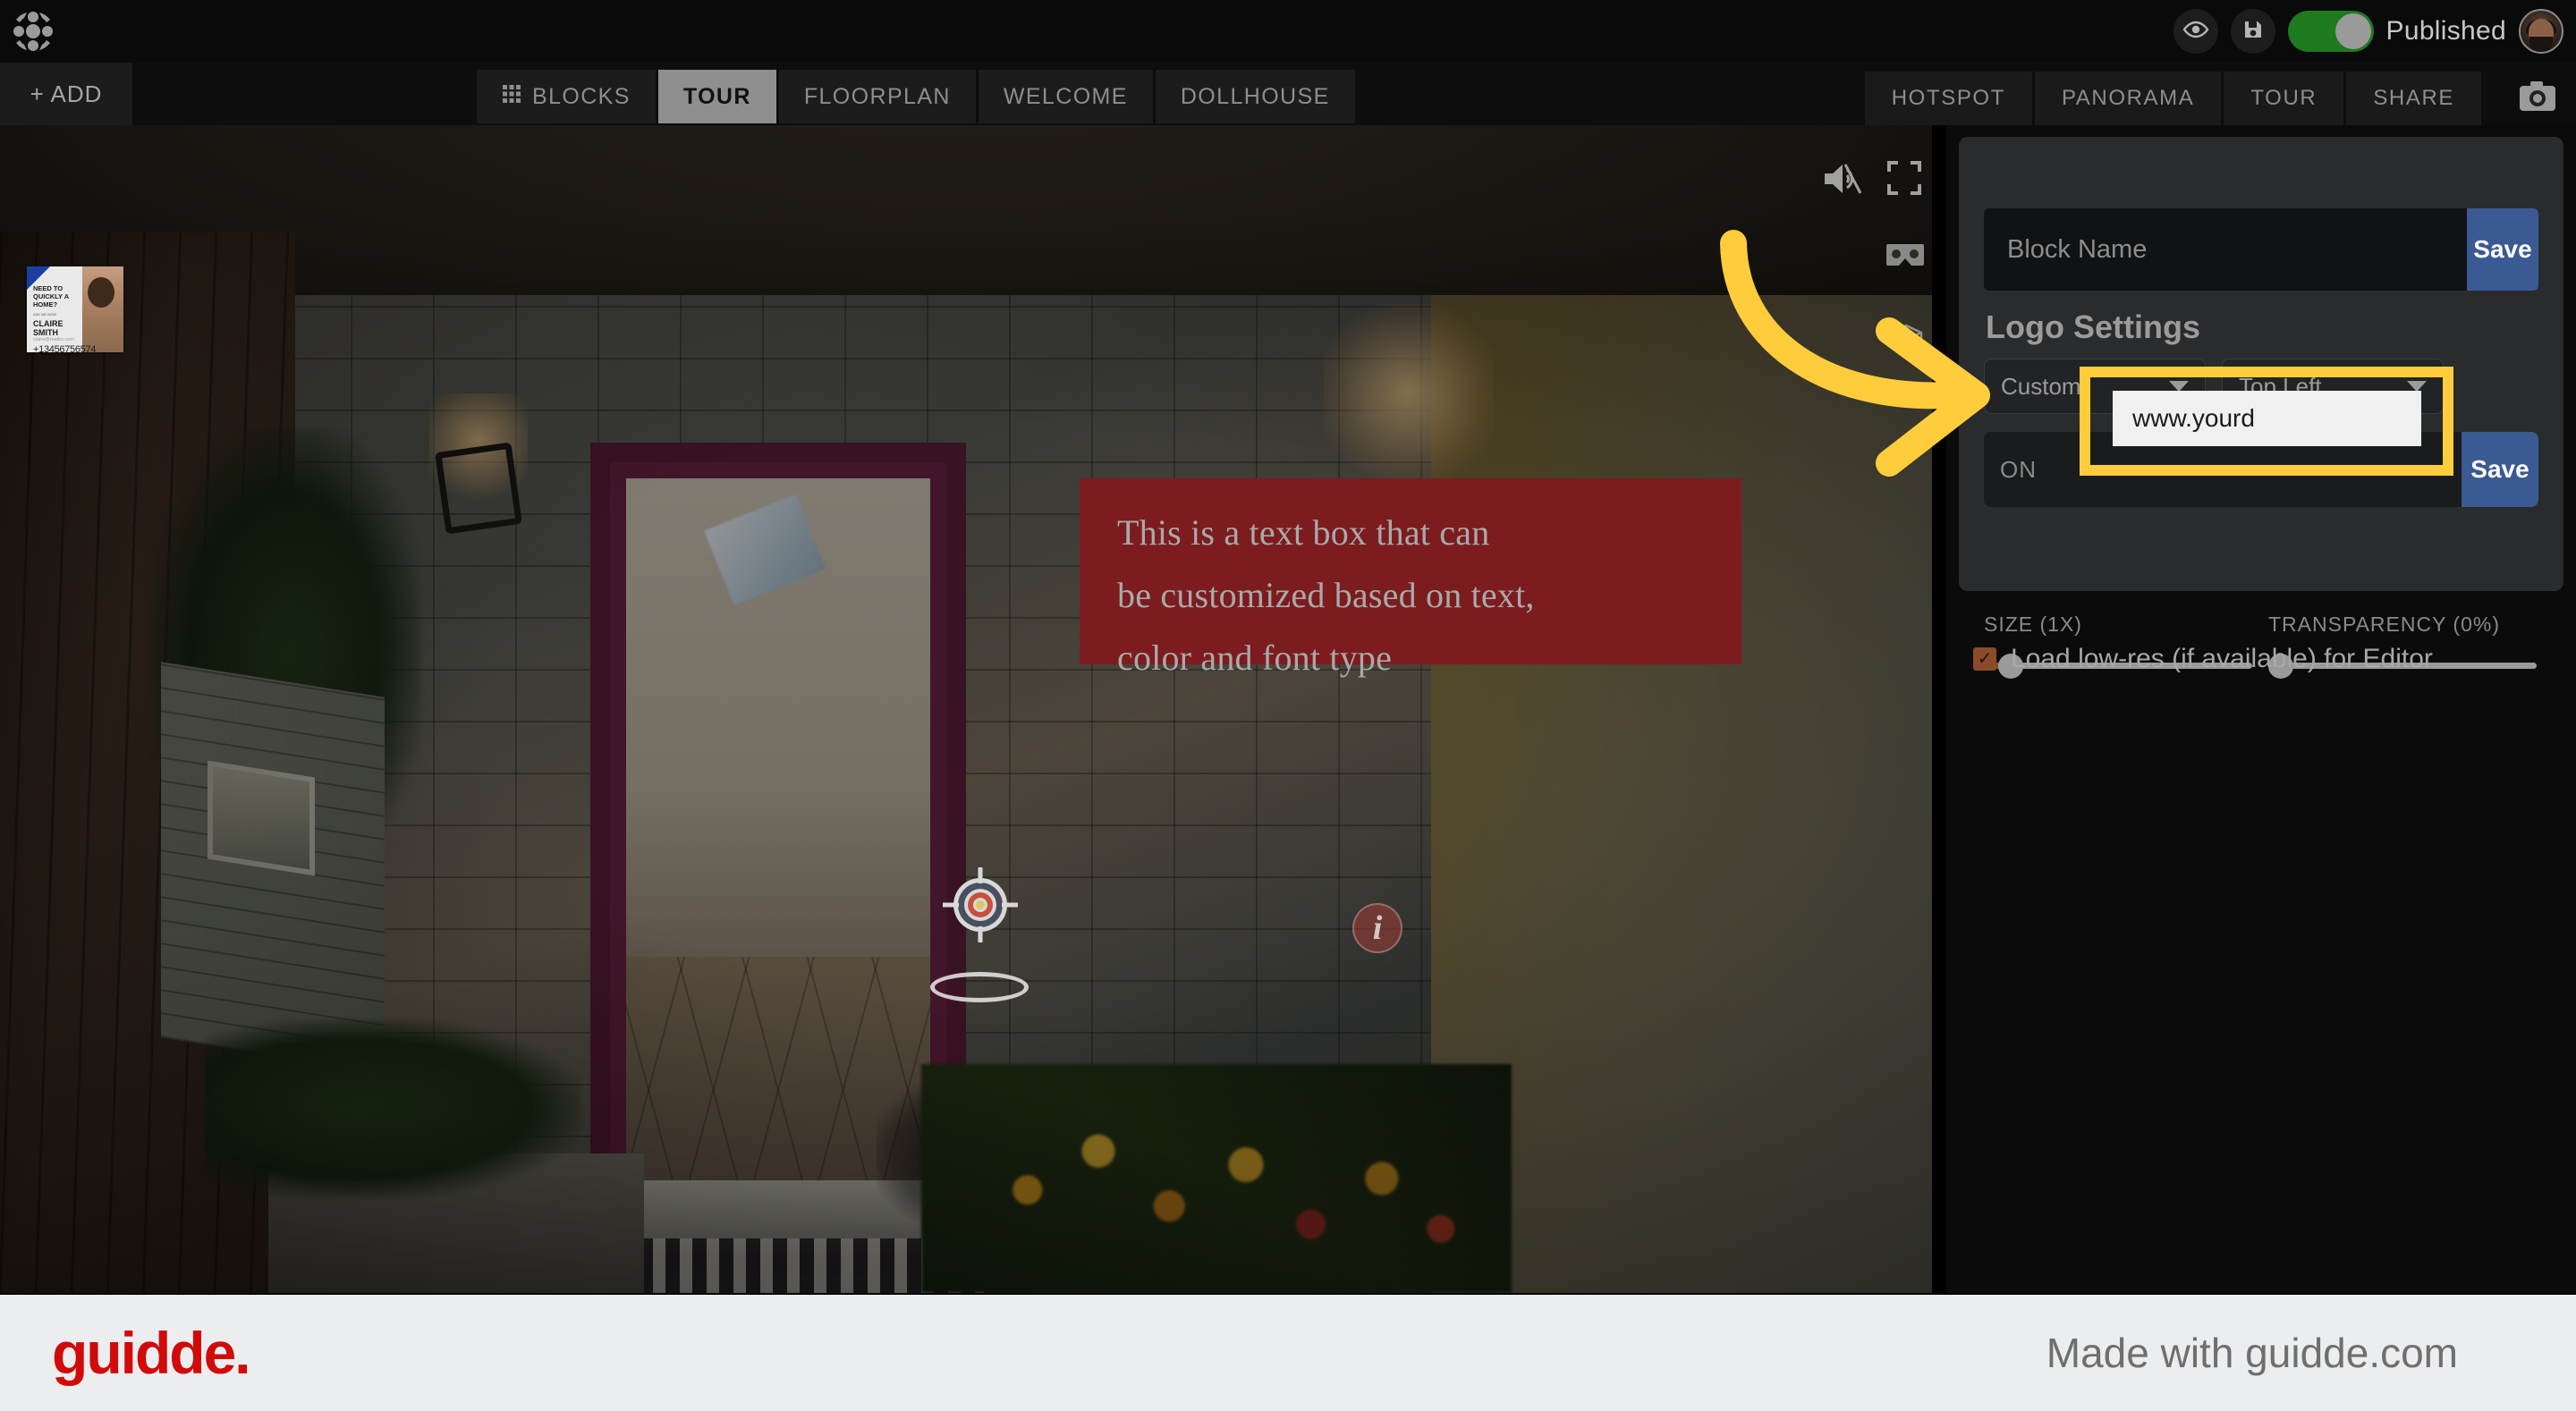 Image resolution: width=2576 pixels, height=1411 pixels. Describe the element at coordinates (2502, 249) in the screenshot. I see `block-name-save-button: Save` at that location.